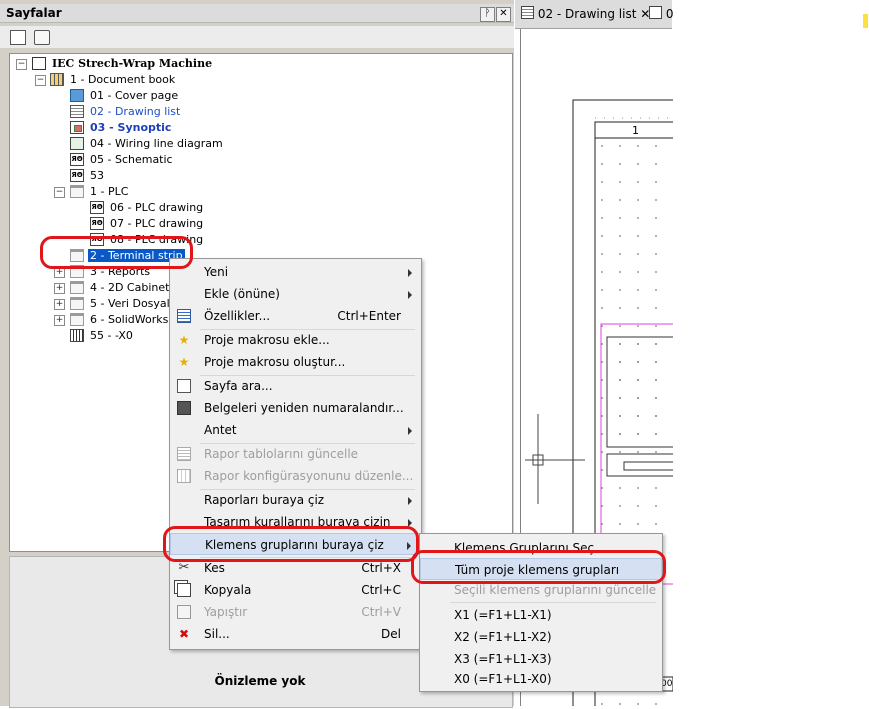 The height and width of the screenshot is (709, 869). I want to click on menu-item-kopyala: Kopyala Ctrl+C, so click(295, 590).